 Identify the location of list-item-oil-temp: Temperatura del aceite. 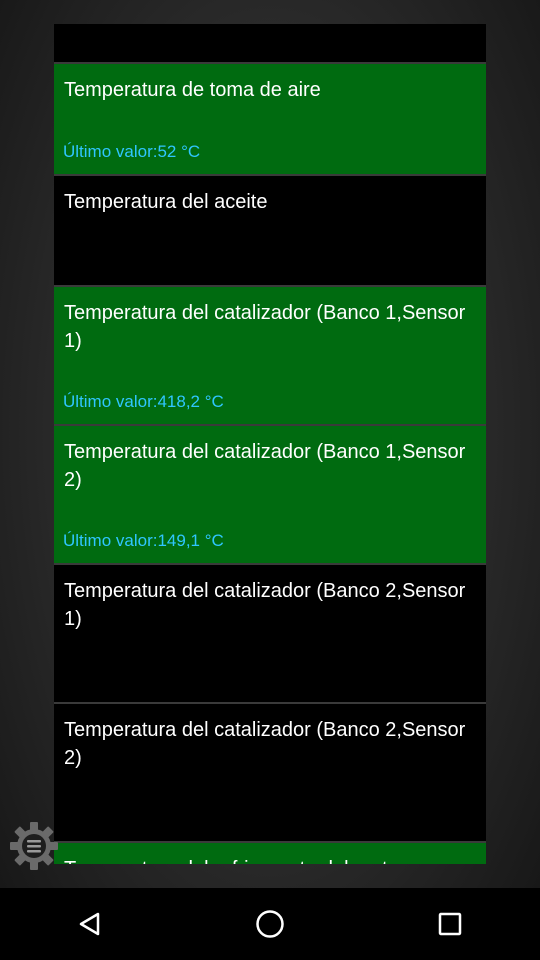
(270, 229).